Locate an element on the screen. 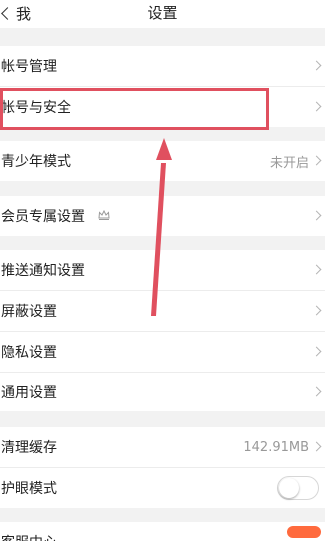  row-label: 清理缓存 is located at coordinates (29, 448).